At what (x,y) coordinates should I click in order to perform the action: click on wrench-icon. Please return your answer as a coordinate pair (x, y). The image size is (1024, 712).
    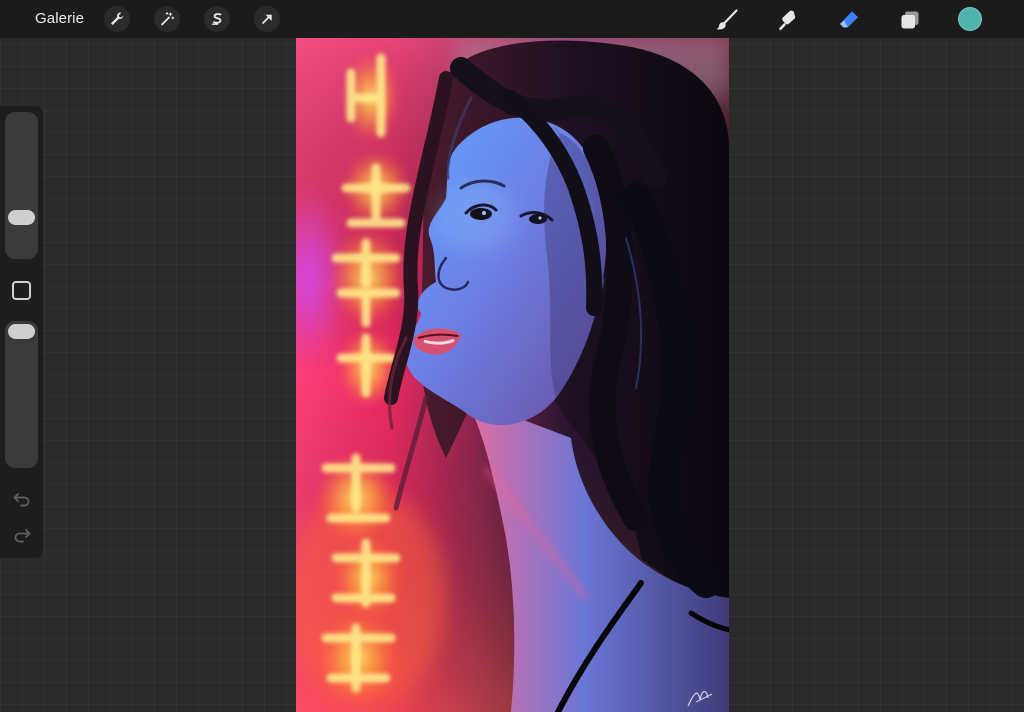
    Looking at the image, I should click on (117, 18).